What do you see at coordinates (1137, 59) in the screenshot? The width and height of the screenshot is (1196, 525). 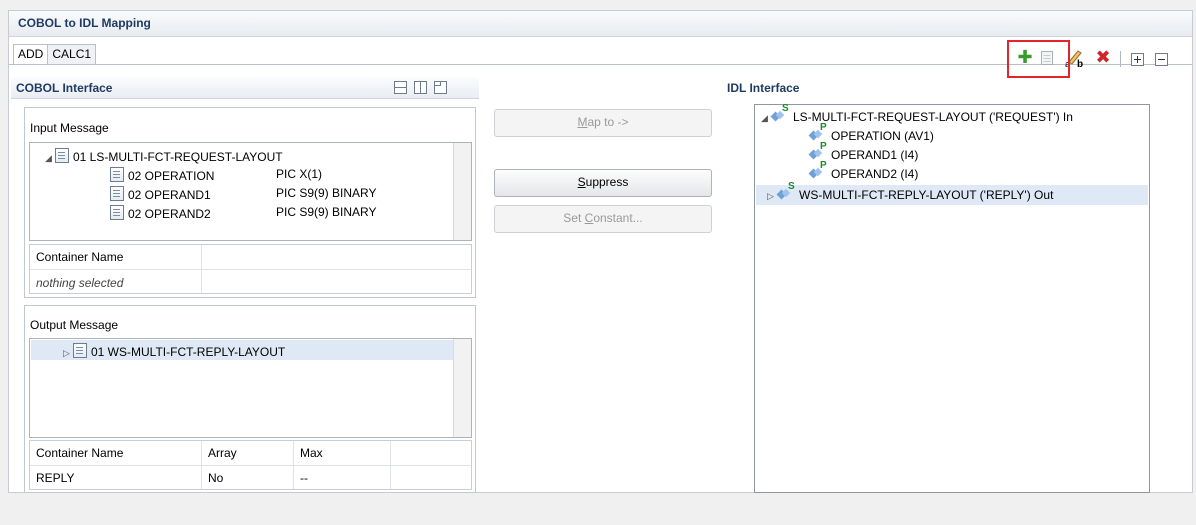 I see `expand-all-icon` at bounding box center [1137, 59].